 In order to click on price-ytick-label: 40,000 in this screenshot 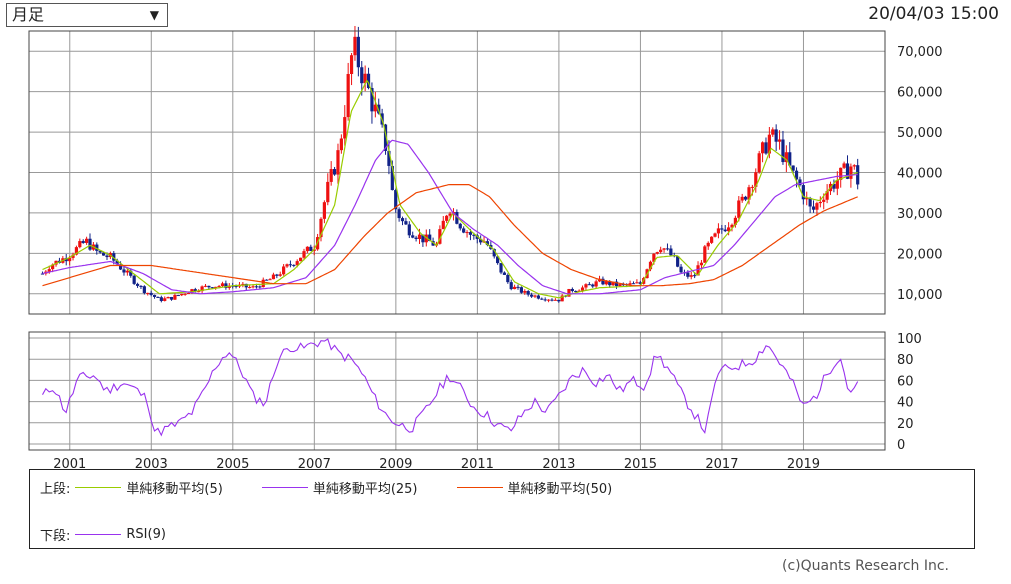, I will do `click(920, 174)`.